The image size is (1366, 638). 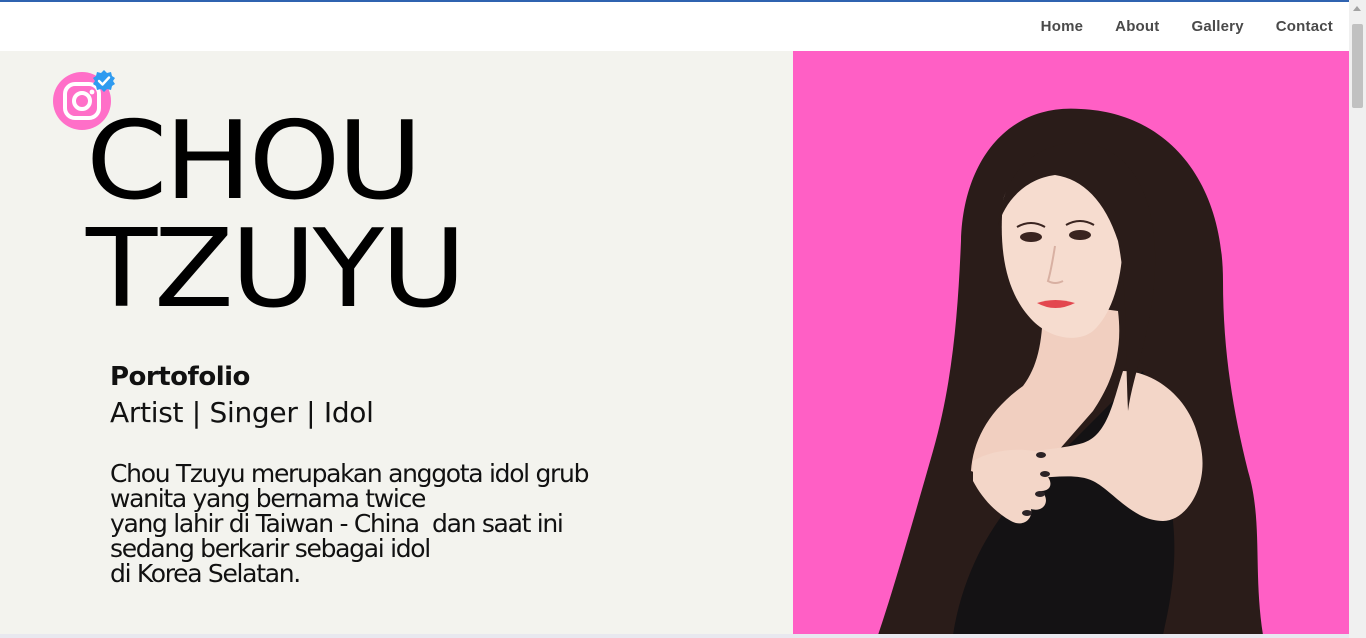 I want to click on portfolio-roles: Artist | Singer | Idol, so click(x=242, y=412).